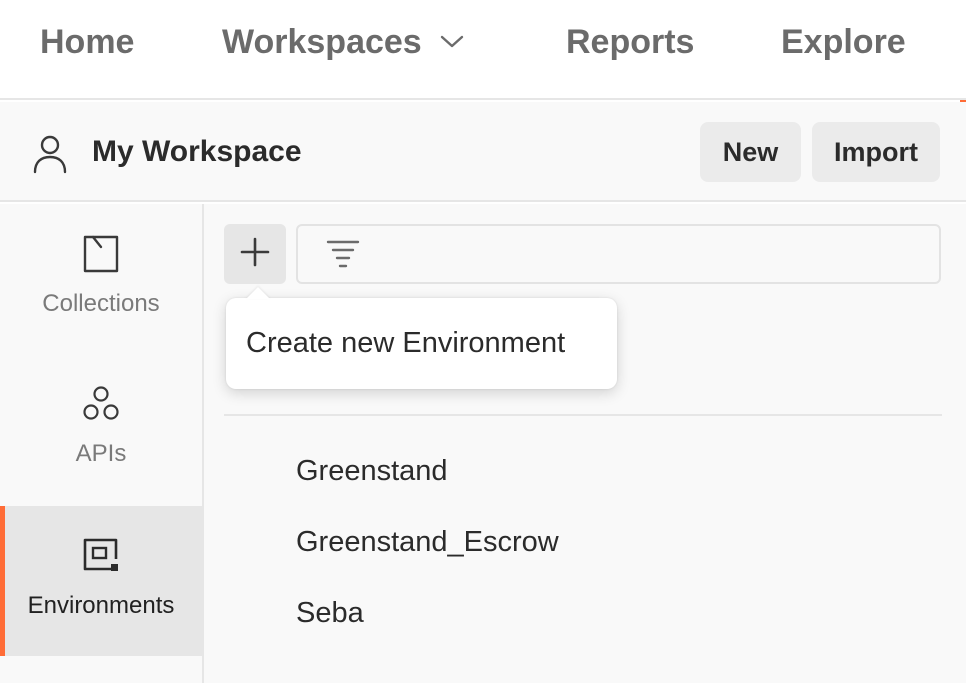 Image resolution: width=966 pixels, height=683 pixels. Describe the element at coordinates (101, 453) in the screenshot. I see `sidebar-tab-label: APIs` at that location.